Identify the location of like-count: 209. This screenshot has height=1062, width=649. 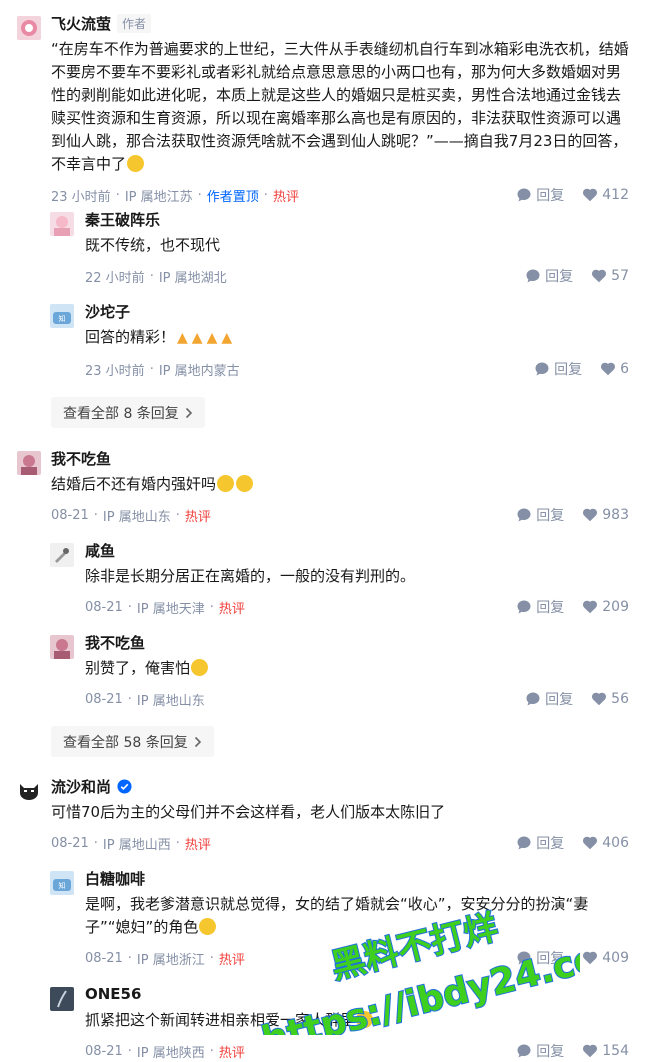
(615, 607).